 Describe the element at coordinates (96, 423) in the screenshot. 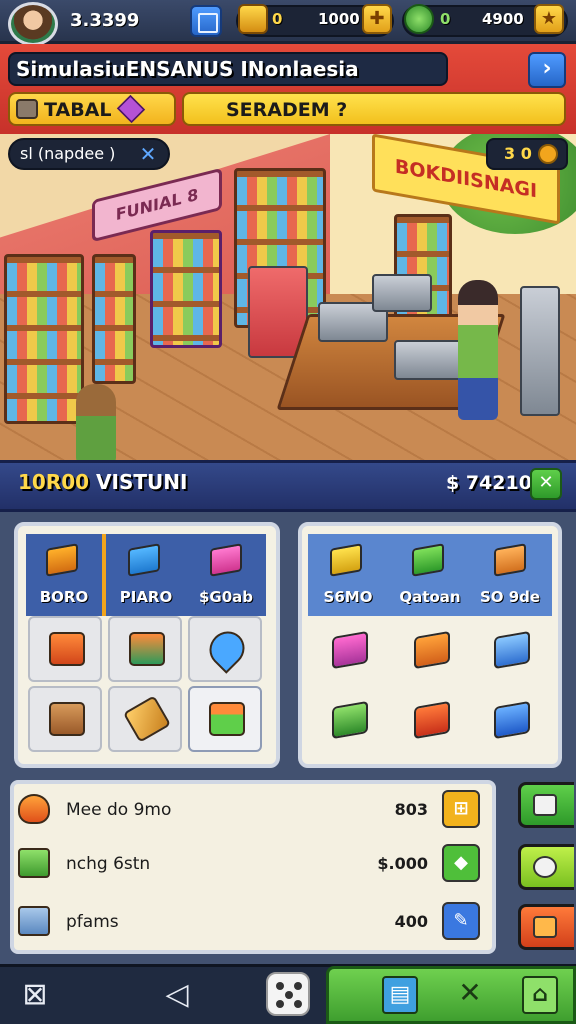

I see `customer-character` at that location.